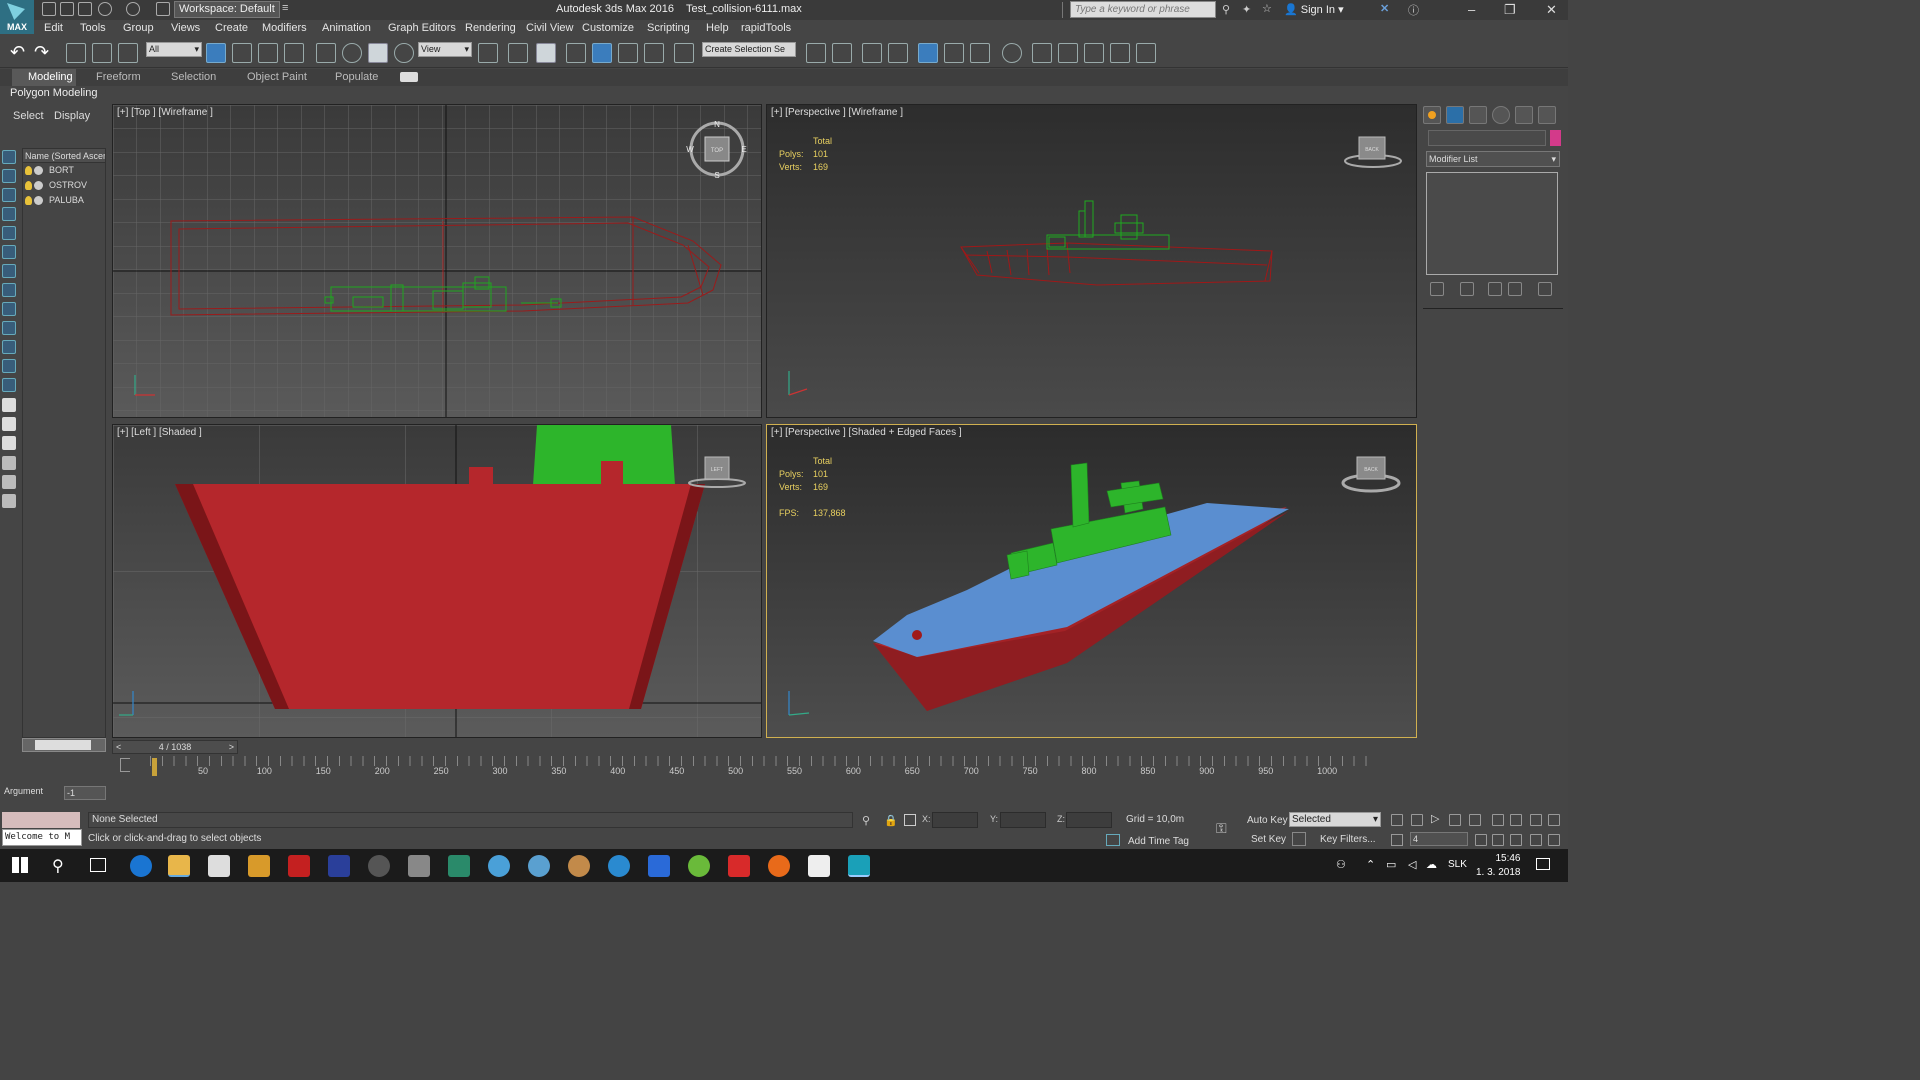  I want to click on configure-modifier-sets-icon, so click(1545, 289).